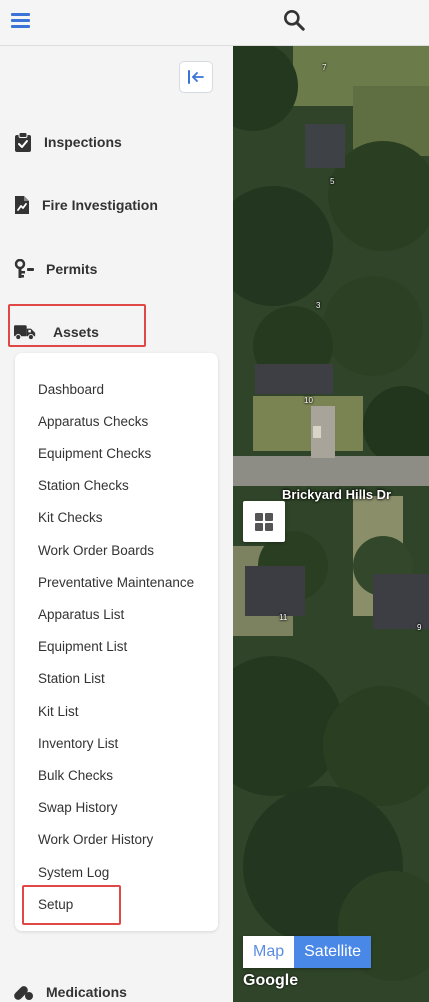 Image resolution: width=429 pixels, height=1002 pixels. What do you see at coordinates (72, 269) in the screenshot?
I see `sidebar-item-label: Permits` at bounding box center [72, 269].